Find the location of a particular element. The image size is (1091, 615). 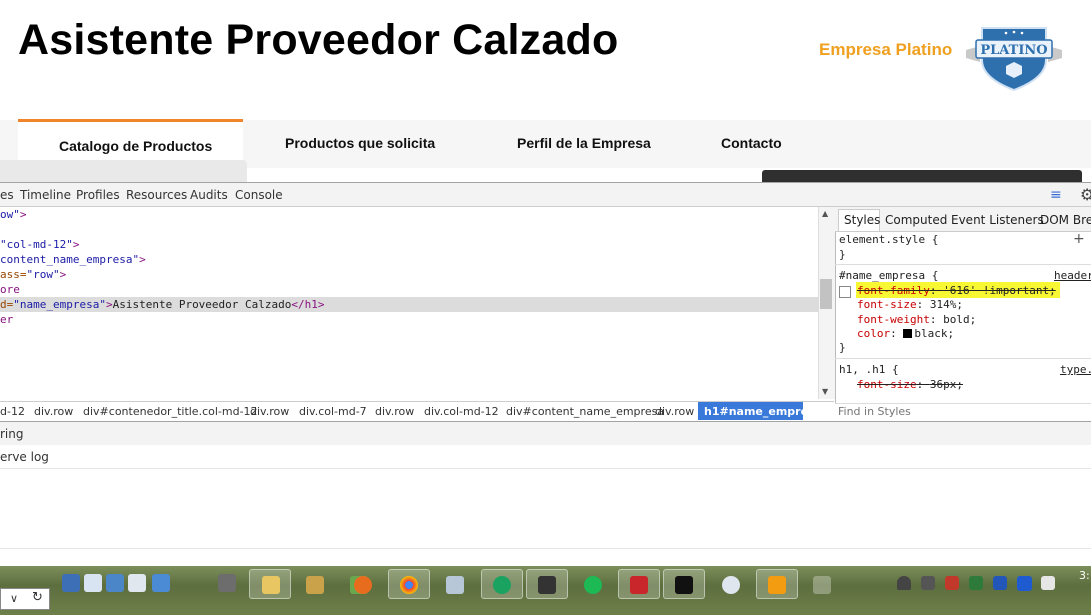

breadcrumb-item-active: h1#name_empresa is located at coordinates (763, 411).